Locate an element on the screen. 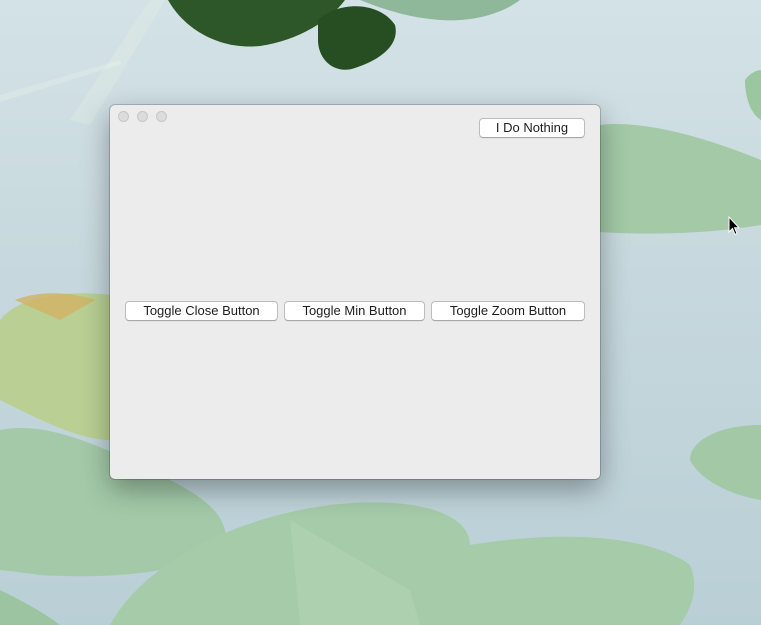  minimize-window-icon is located at coordinates (142, 116).